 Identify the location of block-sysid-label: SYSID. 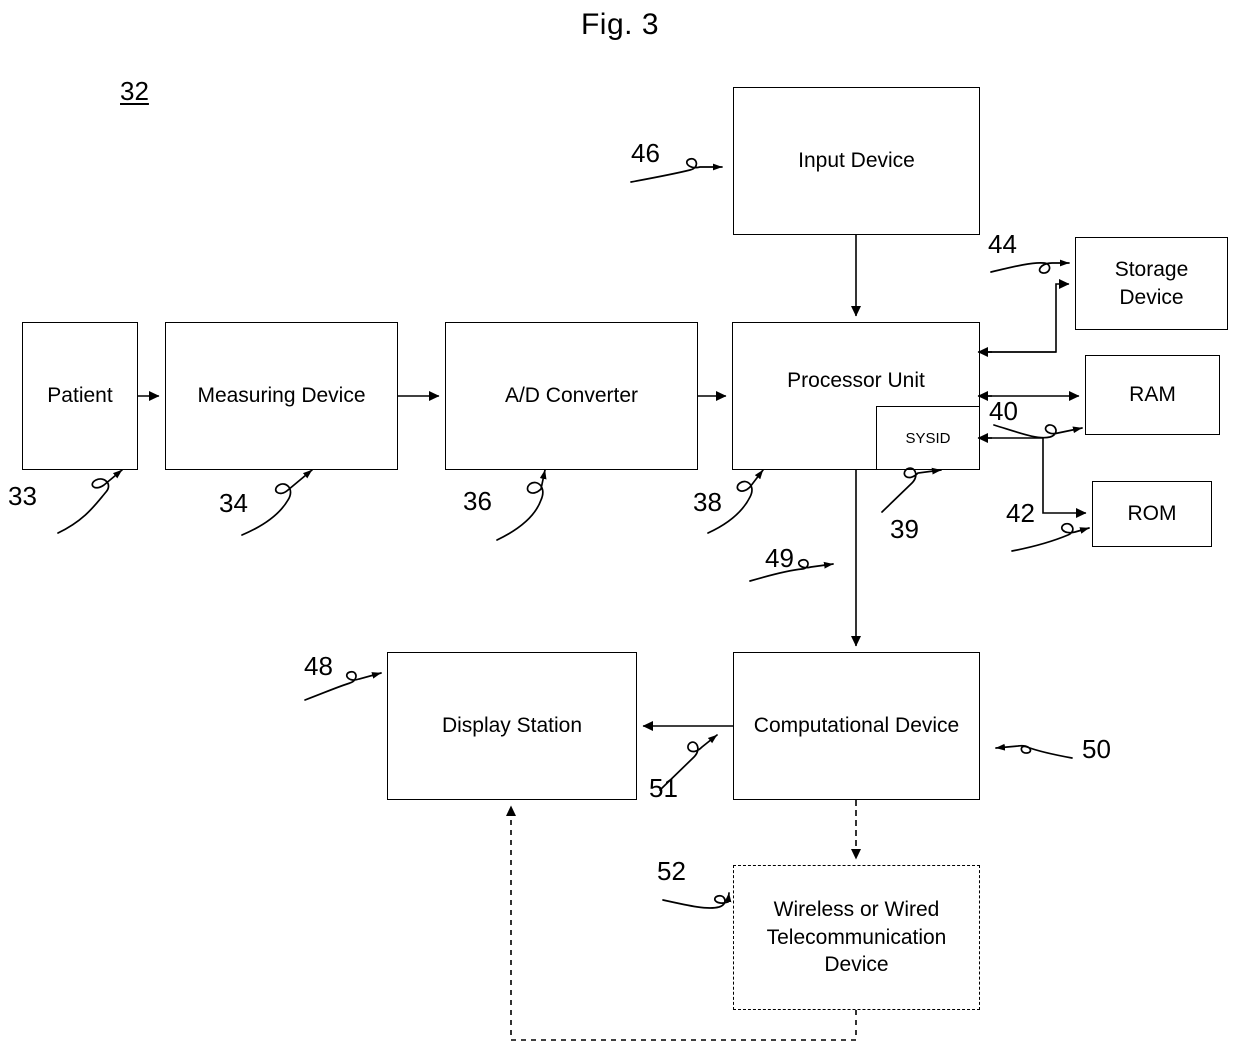
(928, 438).